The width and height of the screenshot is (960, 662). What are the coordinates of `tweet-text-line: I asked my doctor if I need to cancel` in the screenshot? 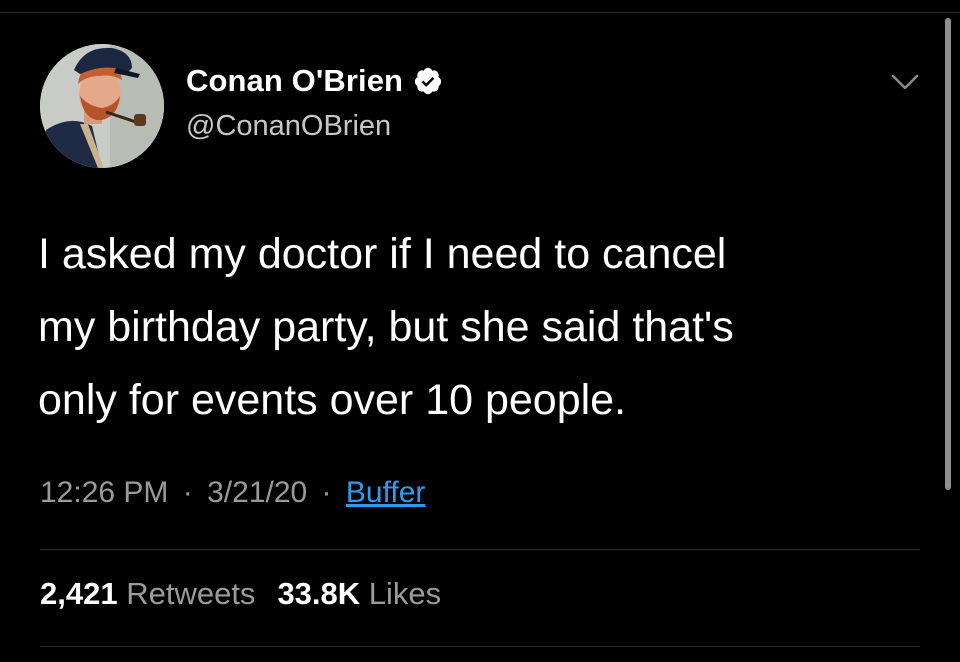 It's located at (382, 254).